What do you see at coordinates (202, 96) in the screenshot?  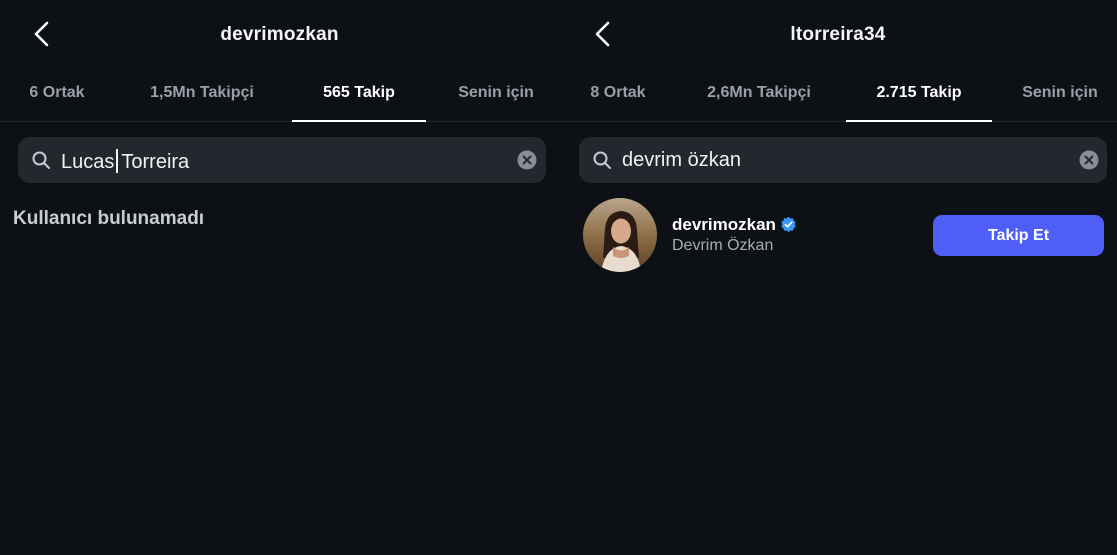 I see `tab-followers: 1,5Mn Takipçi` at bounding box center [202, 96].